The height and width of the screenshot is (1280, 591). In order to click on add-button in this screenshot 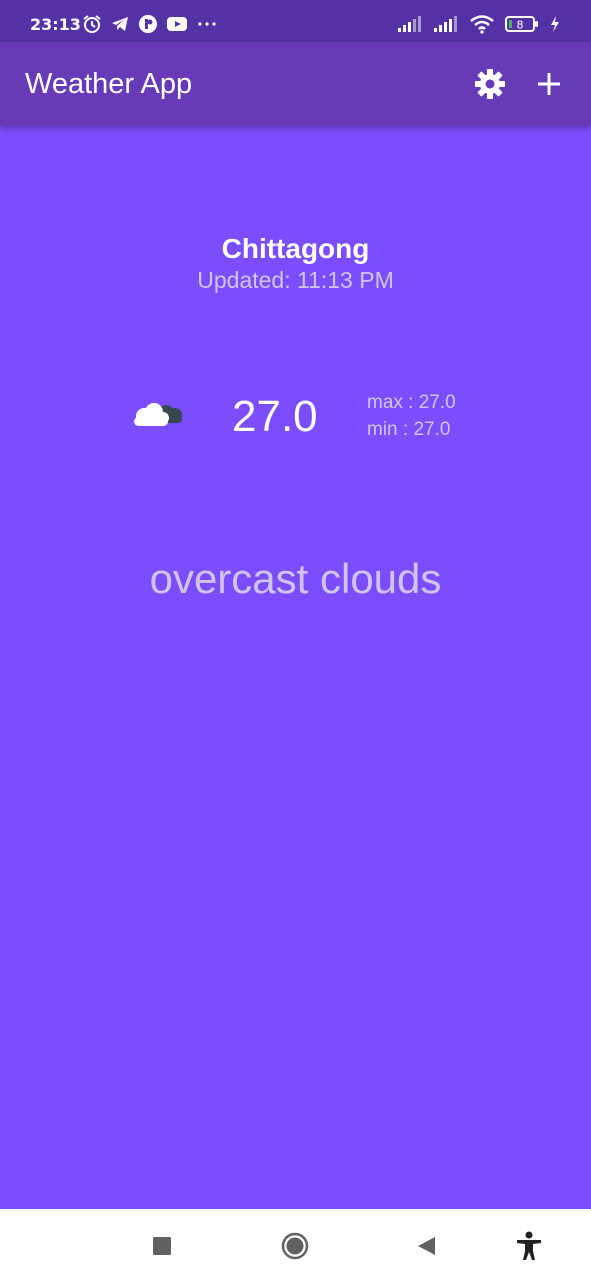, I will do `click(549, 84)`.